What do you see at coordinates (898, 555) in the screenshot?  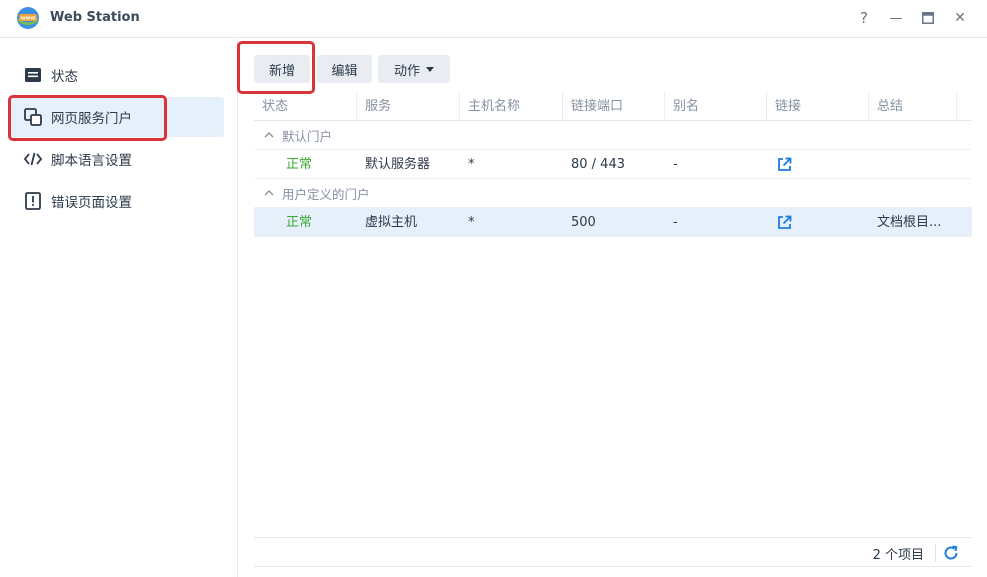 I see `item-count: 2 个项目` at bounding box center [898, 555].